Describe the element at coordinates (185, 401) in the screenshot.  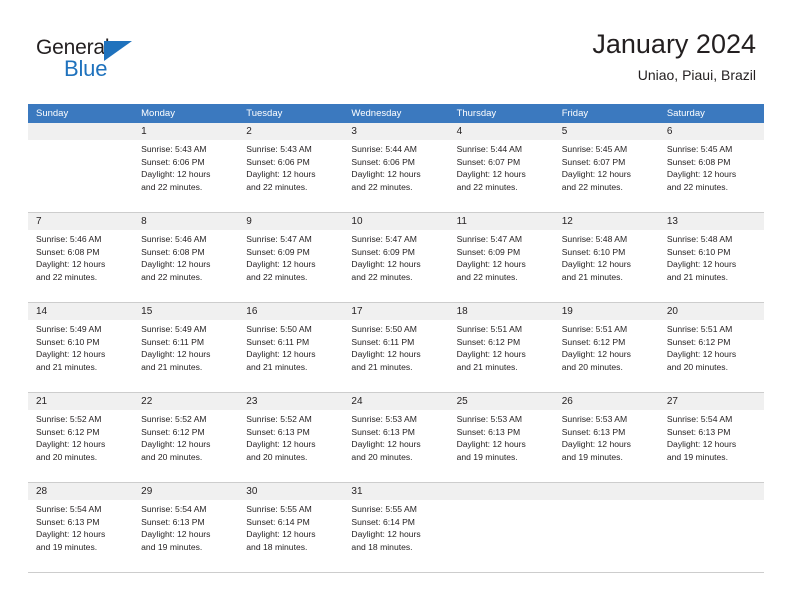
I see `day-number: 22` at that location.